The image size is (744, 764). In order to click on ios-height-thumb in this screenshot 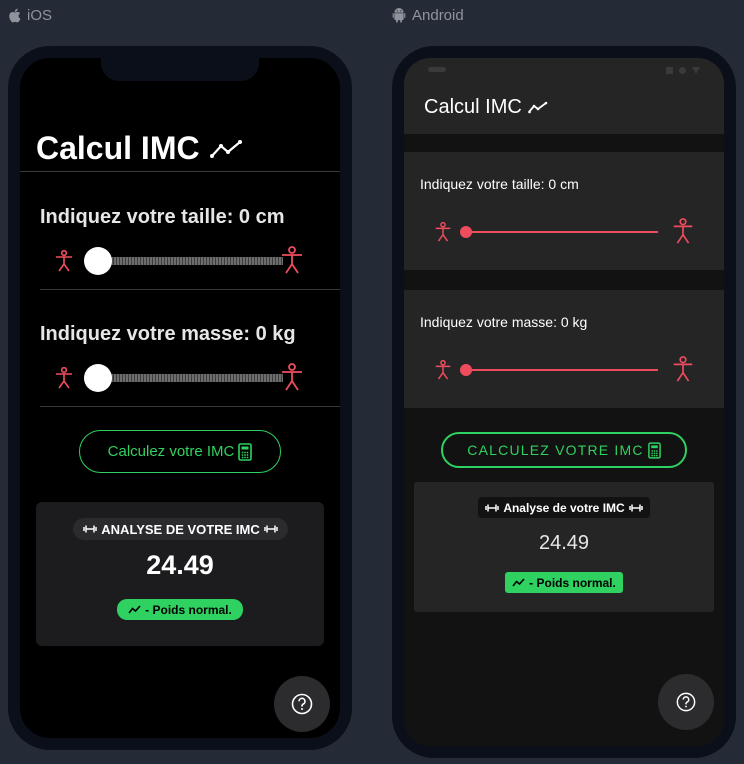, I will do `click(98, 261)`.